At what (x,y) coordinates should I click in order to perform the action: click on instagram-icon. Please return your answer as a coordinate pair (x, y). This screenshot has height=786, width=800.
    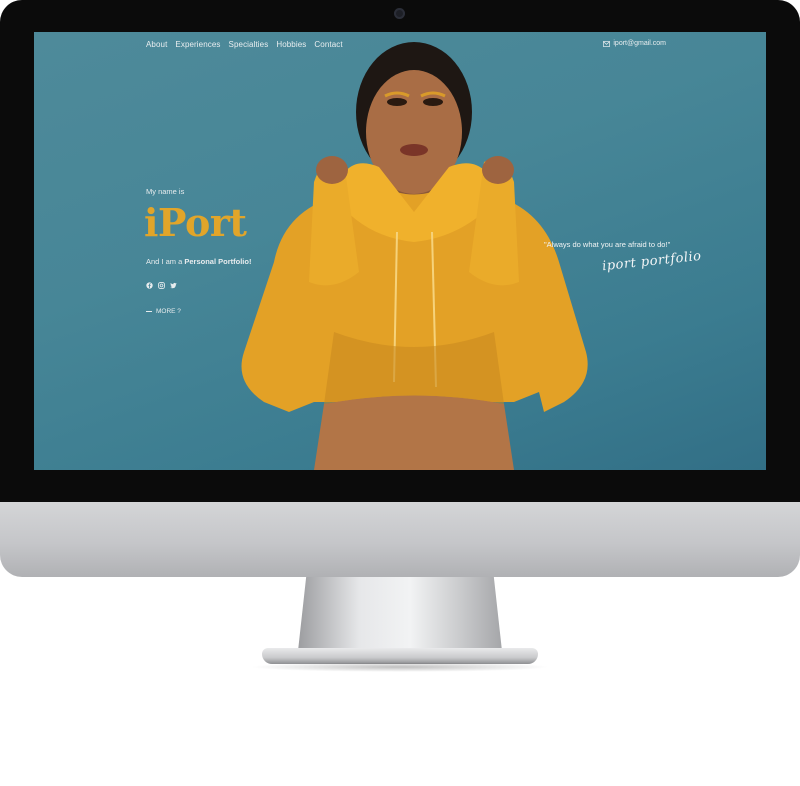
    Looking at the image, I should click on (161, 282).